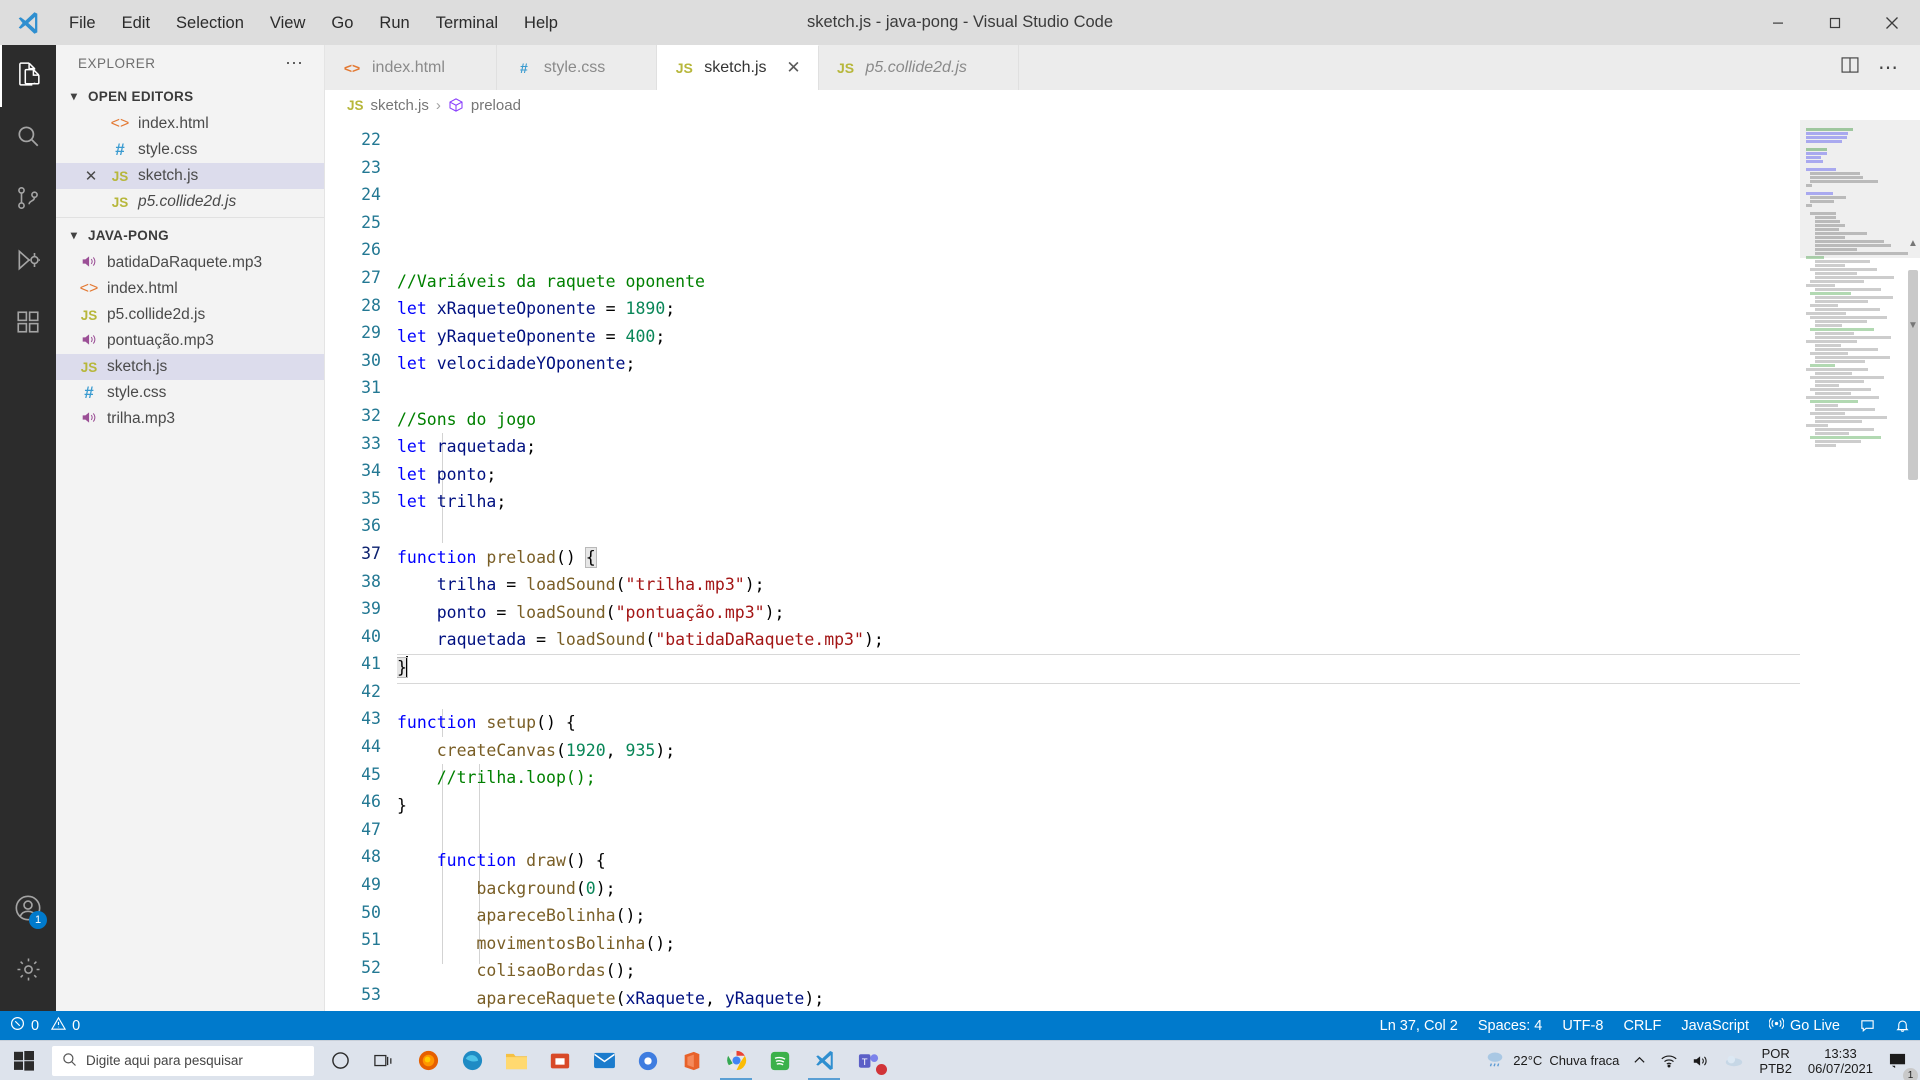  Describe the element at coordinates (190, 367) in the screenshot. I see `file-sketch-js: JS sketch.js` at that location.